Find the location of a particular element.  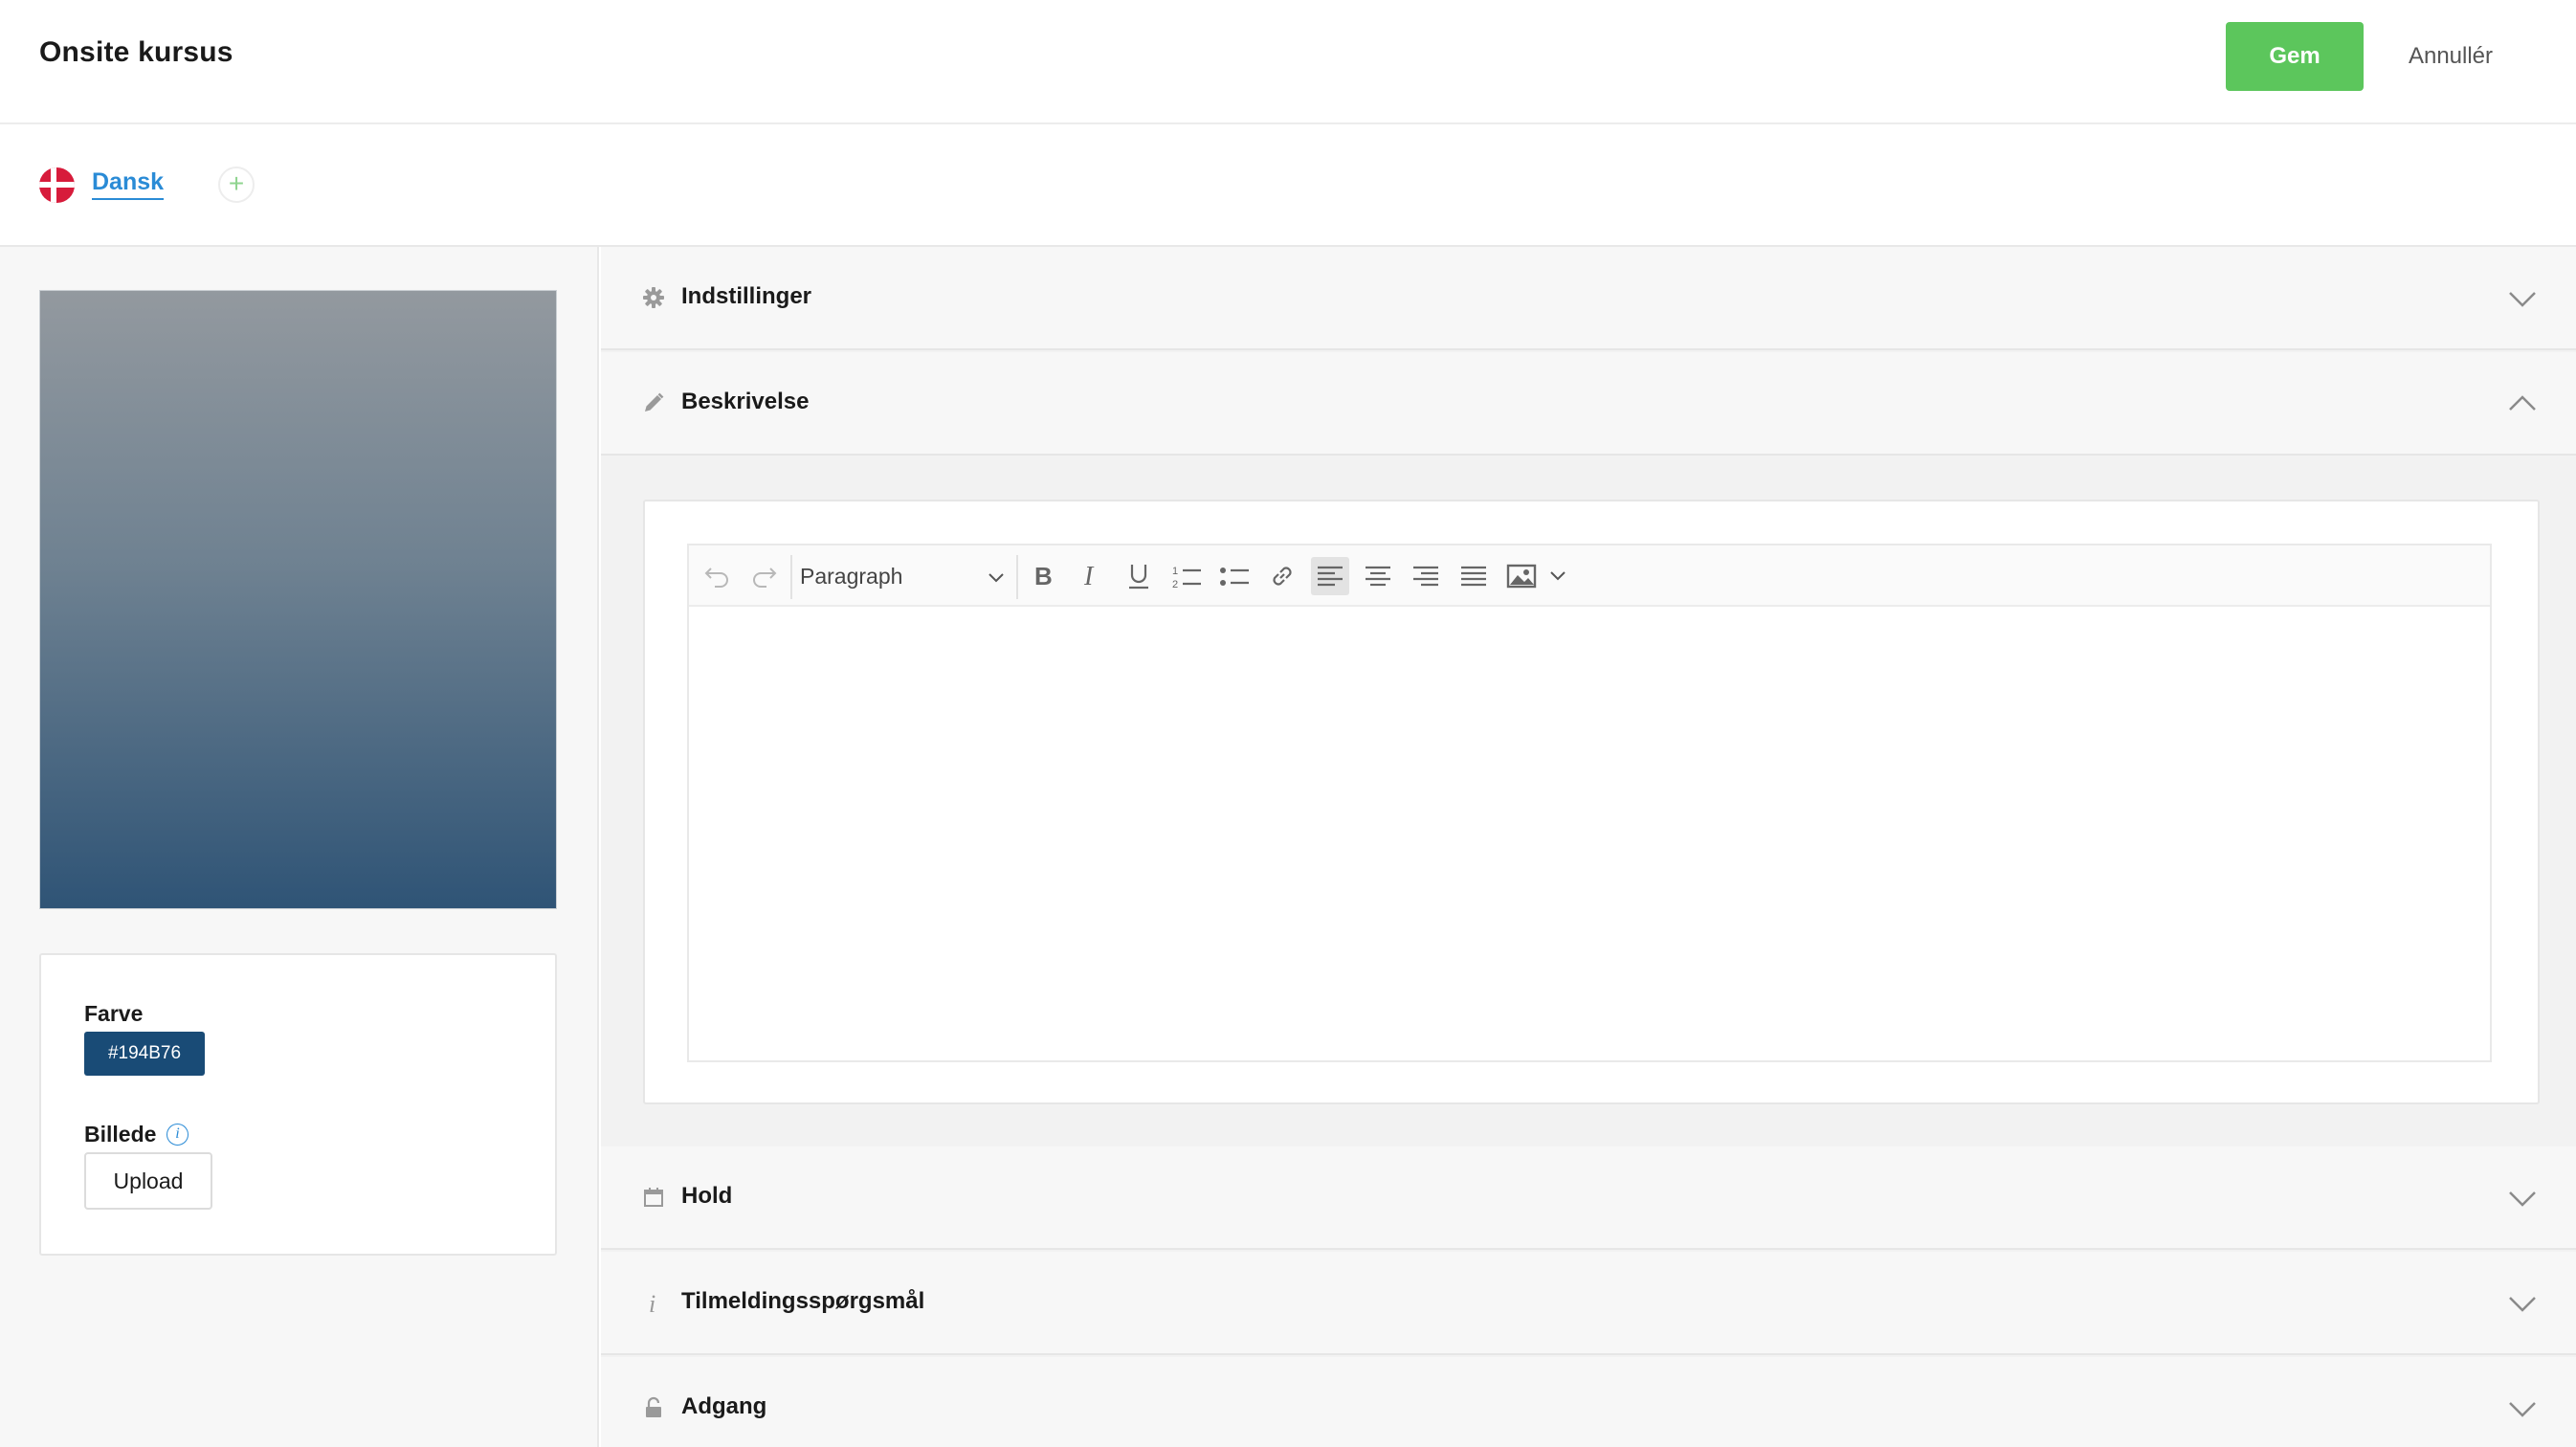

upload-button: Upload is located at coordinates (148, 1181).